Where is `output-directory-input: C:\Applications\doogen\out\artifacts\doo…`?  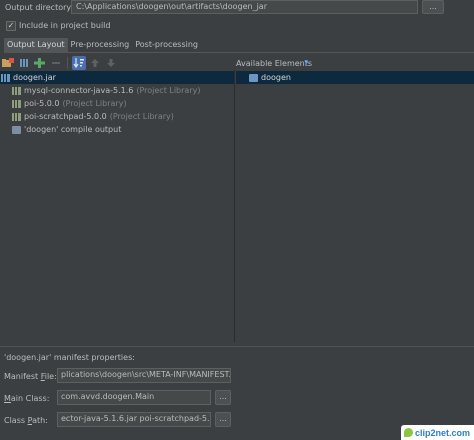
output-directory-input: C:\Applications\doogen\out\artifacts\doo… is located at coordinates (244, 7).